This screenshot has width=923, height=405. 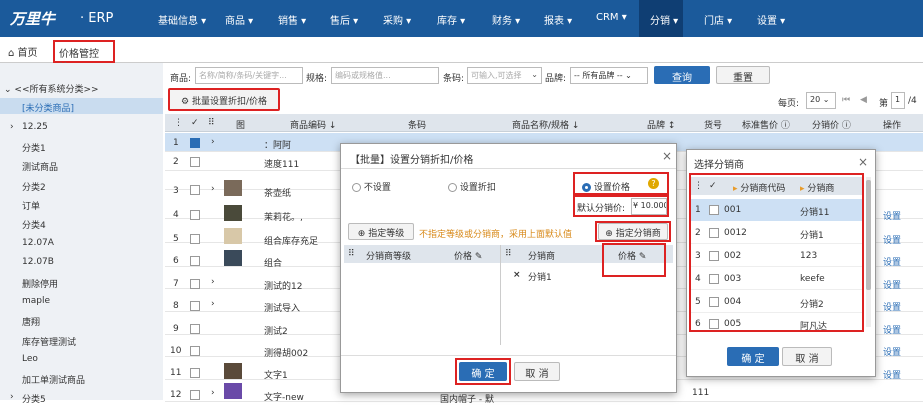 I want to click on assign-level-button: ⊕ 指定等级, so click(x=381, y=231).